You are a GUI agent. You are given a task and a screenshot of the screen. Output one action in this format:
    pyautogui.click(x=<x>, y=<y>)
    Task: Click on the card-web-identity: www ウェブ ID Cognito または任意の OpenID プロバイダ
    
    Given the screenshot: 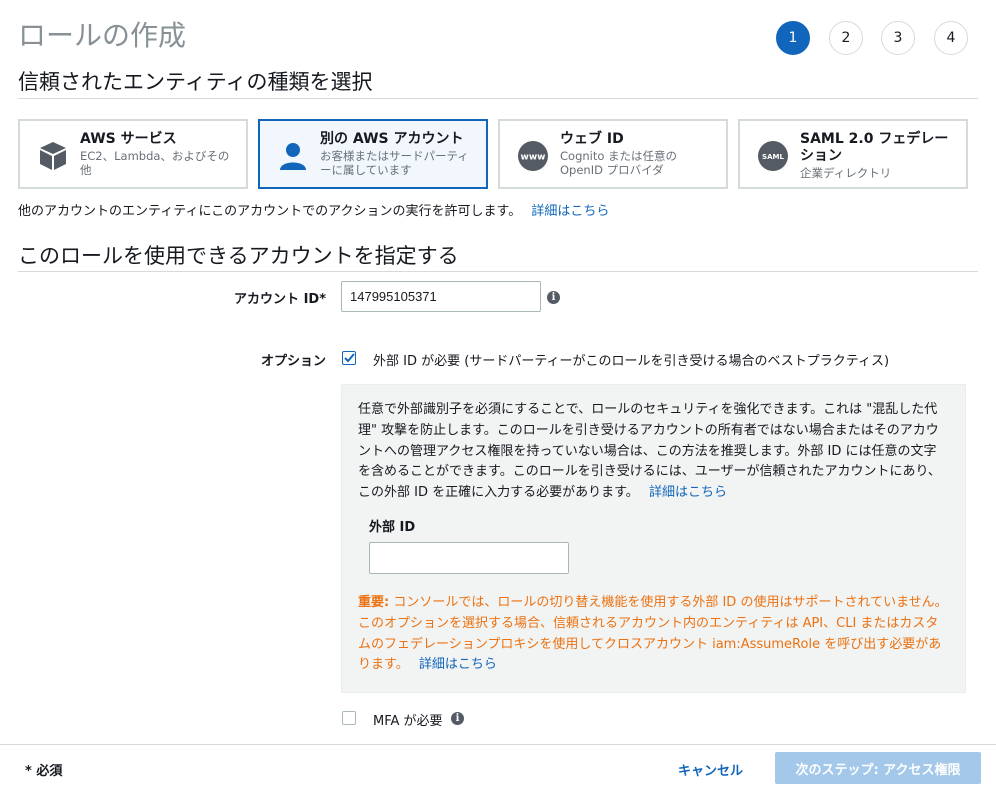 What is the action you would take?
    pyautogui.click(x=613, y=154)
    